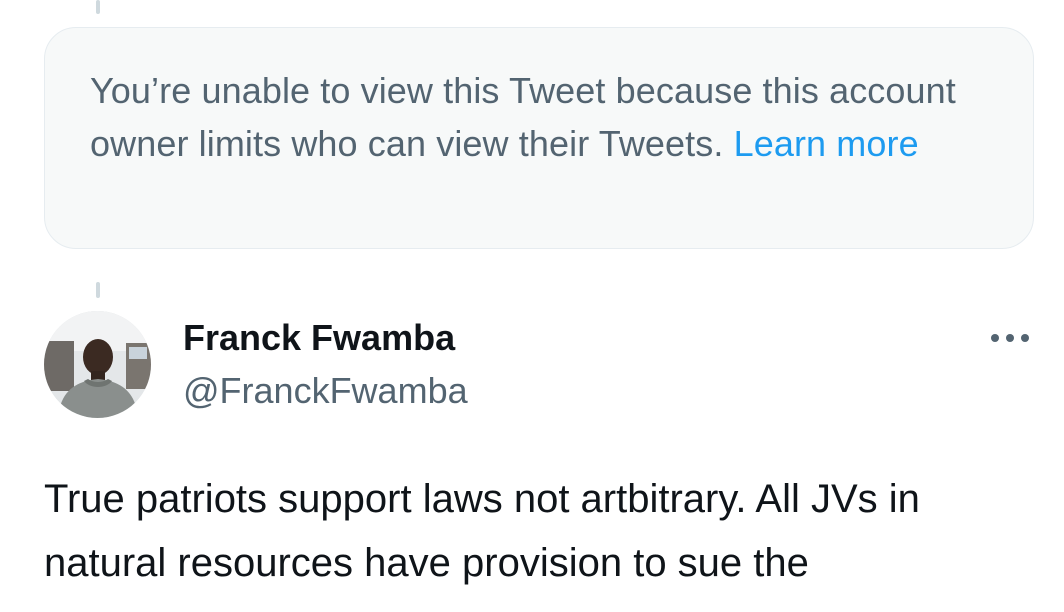  I want to click on avatar, so click(97, 364).